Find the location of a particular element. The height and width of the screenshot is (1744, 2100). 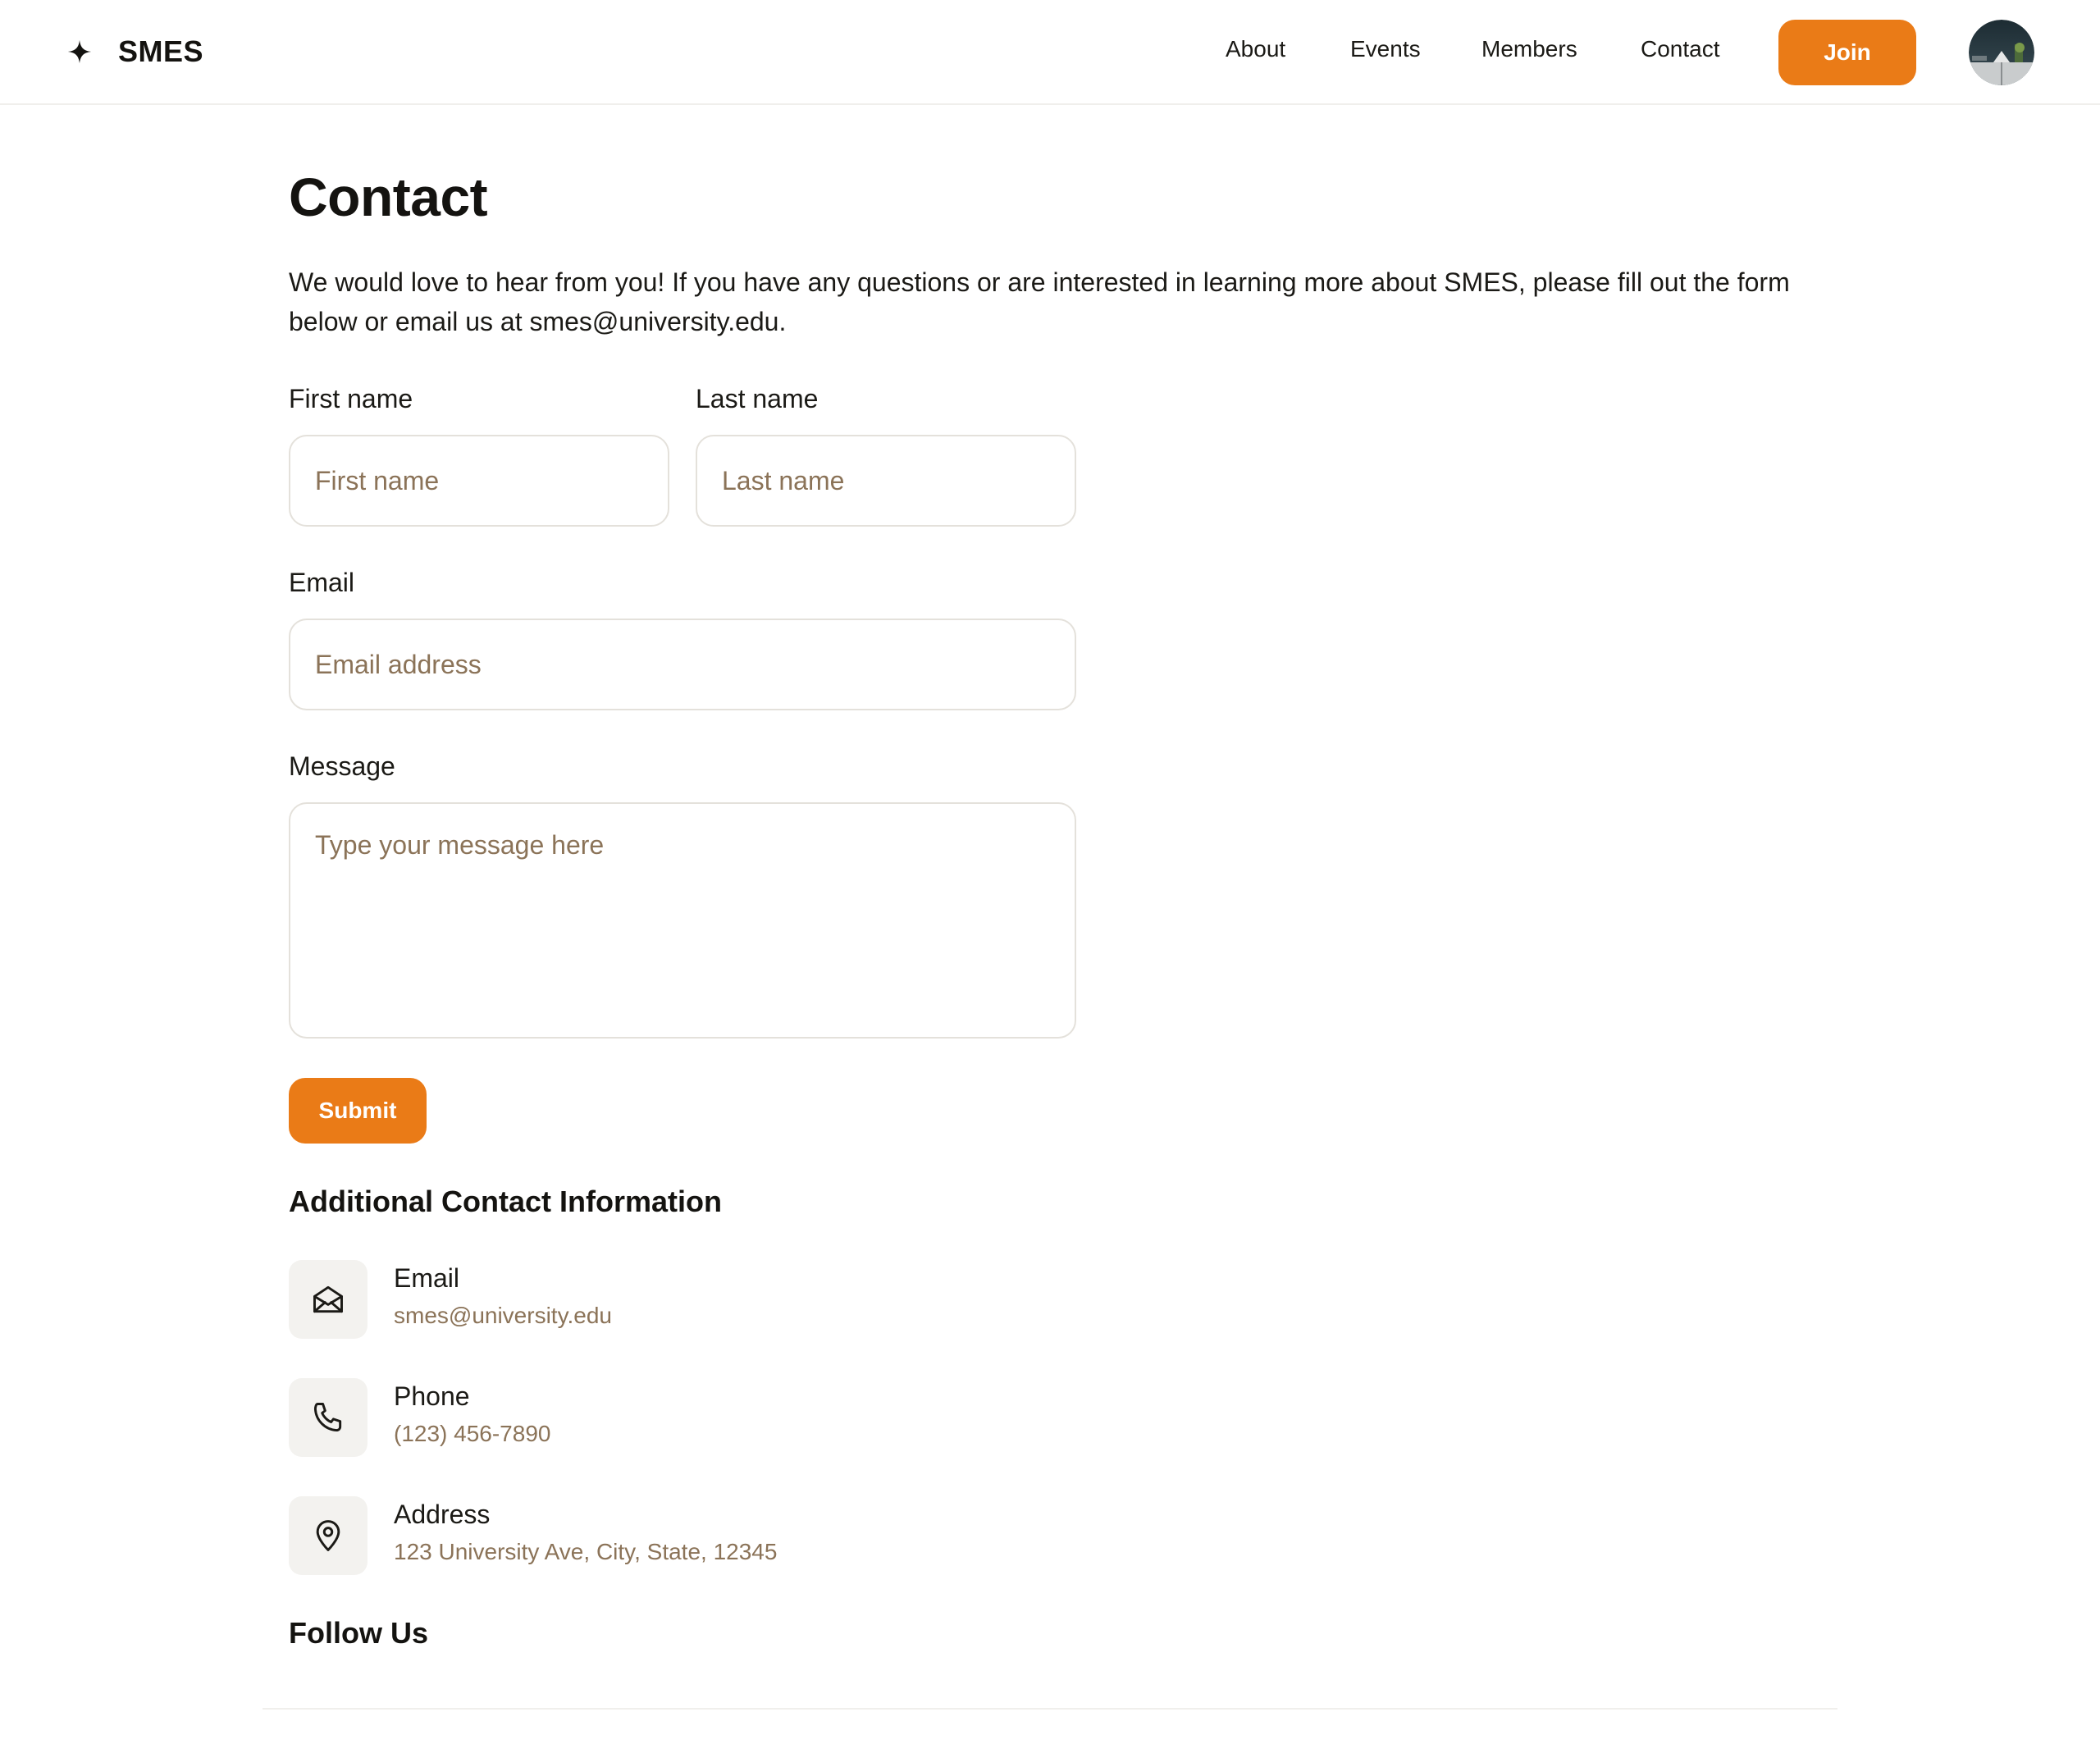

email-icon-box is located at coordinates (329, 1299).